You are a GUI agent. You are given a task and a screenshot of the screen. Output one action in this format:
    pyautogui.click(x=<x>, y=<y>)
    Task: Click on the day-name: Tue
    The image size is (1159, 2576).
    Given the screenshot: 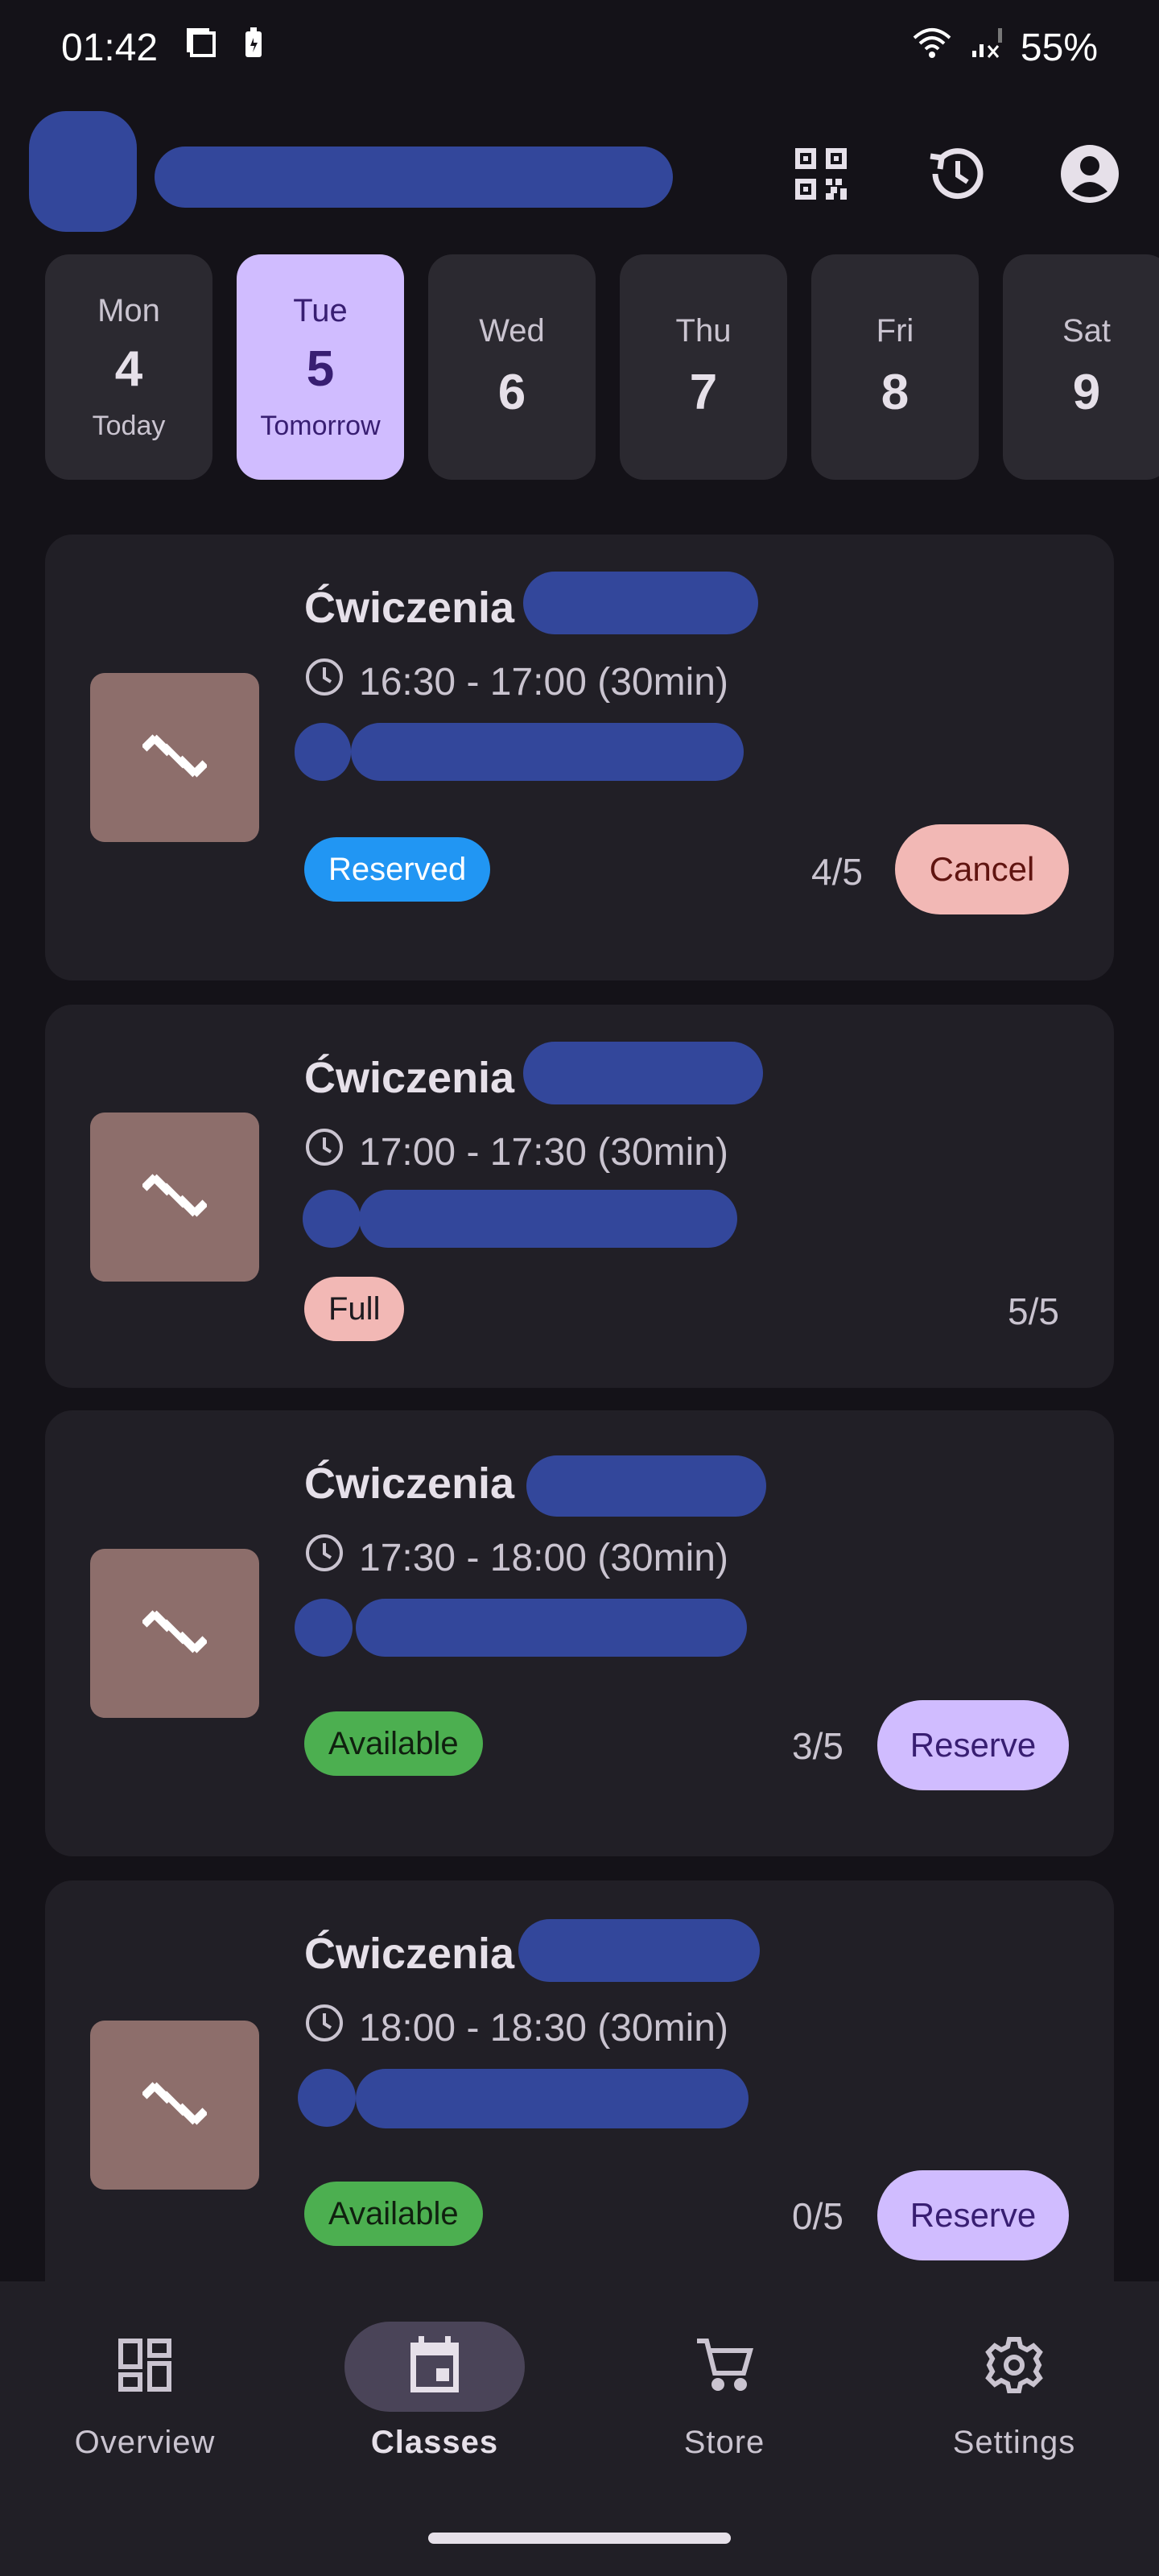 What is the action you would take?
    pyautogui.click(x=320, y=310)
    